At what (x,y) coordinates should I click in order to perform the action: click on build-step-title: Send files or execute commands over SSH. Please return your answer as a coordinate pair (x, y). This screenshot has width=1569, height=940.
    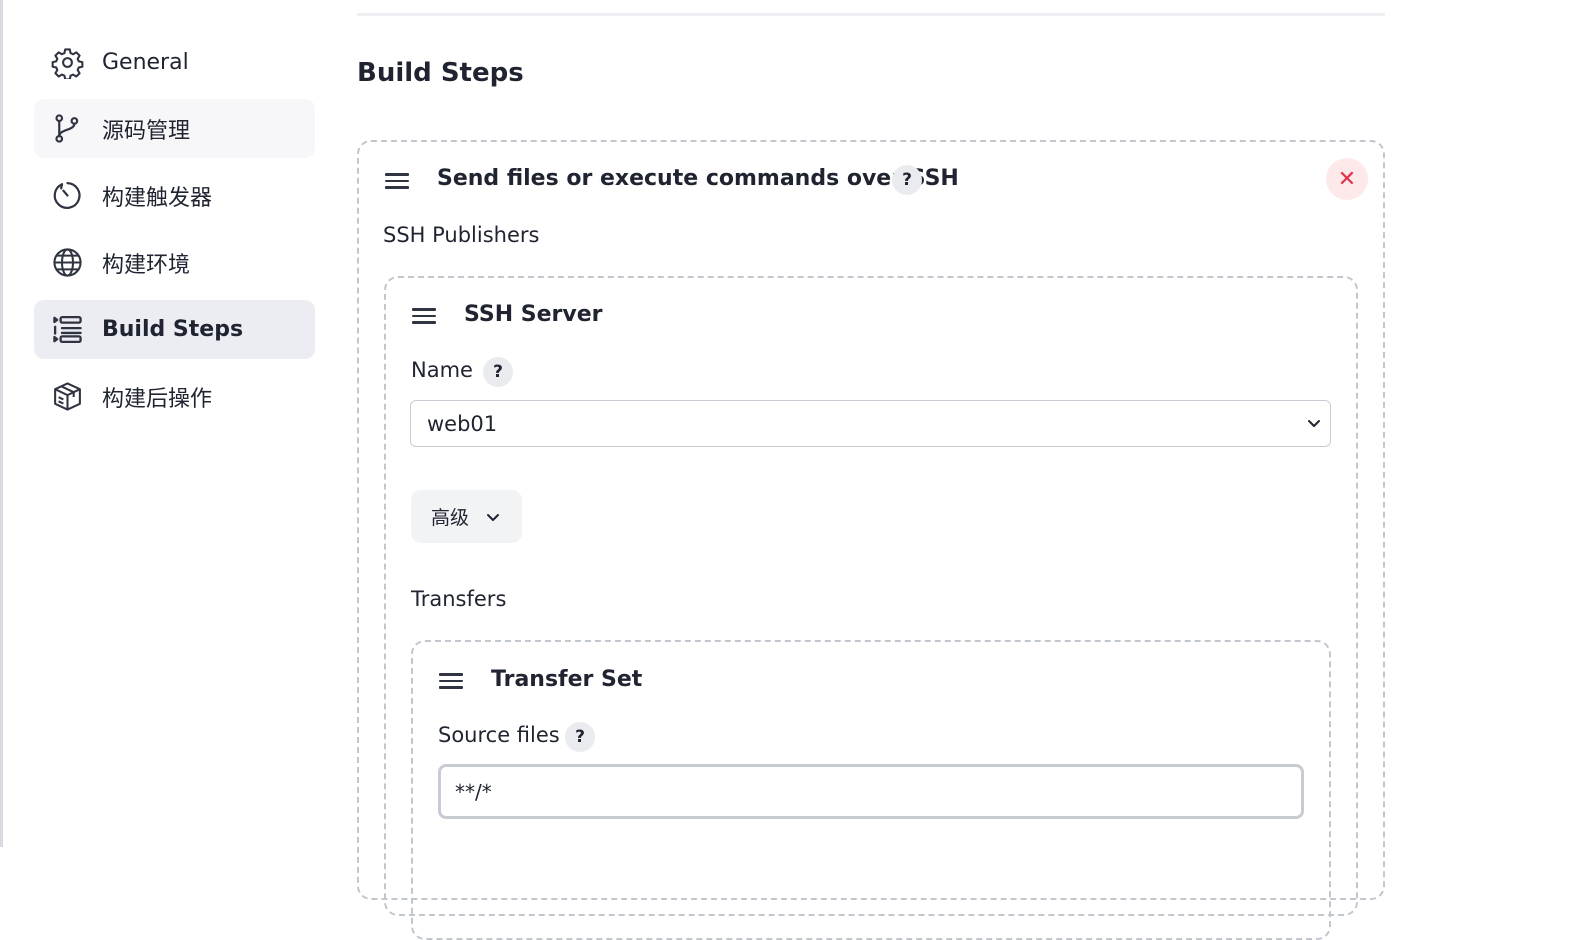
    Looking at the image, I should click on (698, 178).